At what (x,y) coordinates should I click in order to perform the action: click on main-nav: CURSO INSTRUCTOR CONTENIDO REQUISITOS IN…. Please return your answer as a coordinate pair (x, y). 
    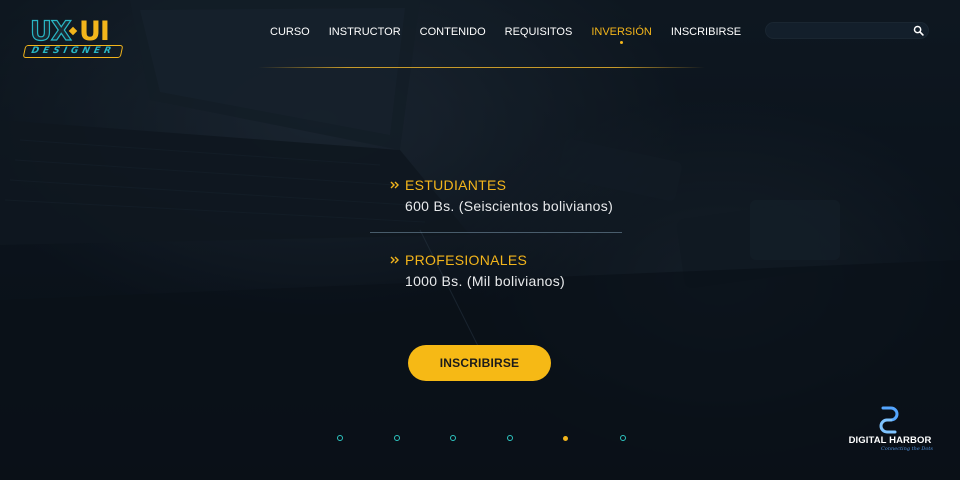
    Looking at the image, I should click on (515, 35).